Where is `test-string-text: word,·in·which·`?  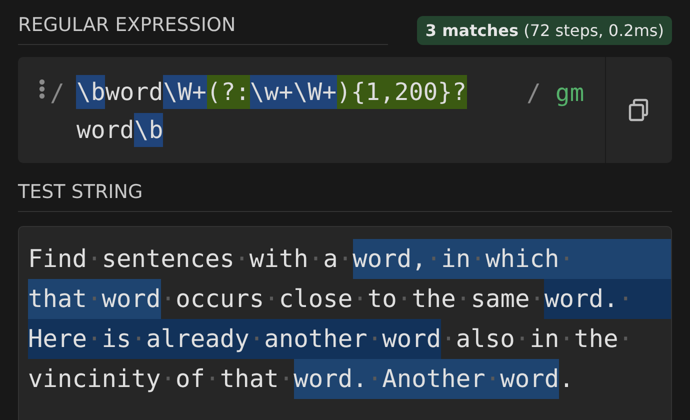
test-string-text: word,·in·which· is located at coordinates (463, 259).